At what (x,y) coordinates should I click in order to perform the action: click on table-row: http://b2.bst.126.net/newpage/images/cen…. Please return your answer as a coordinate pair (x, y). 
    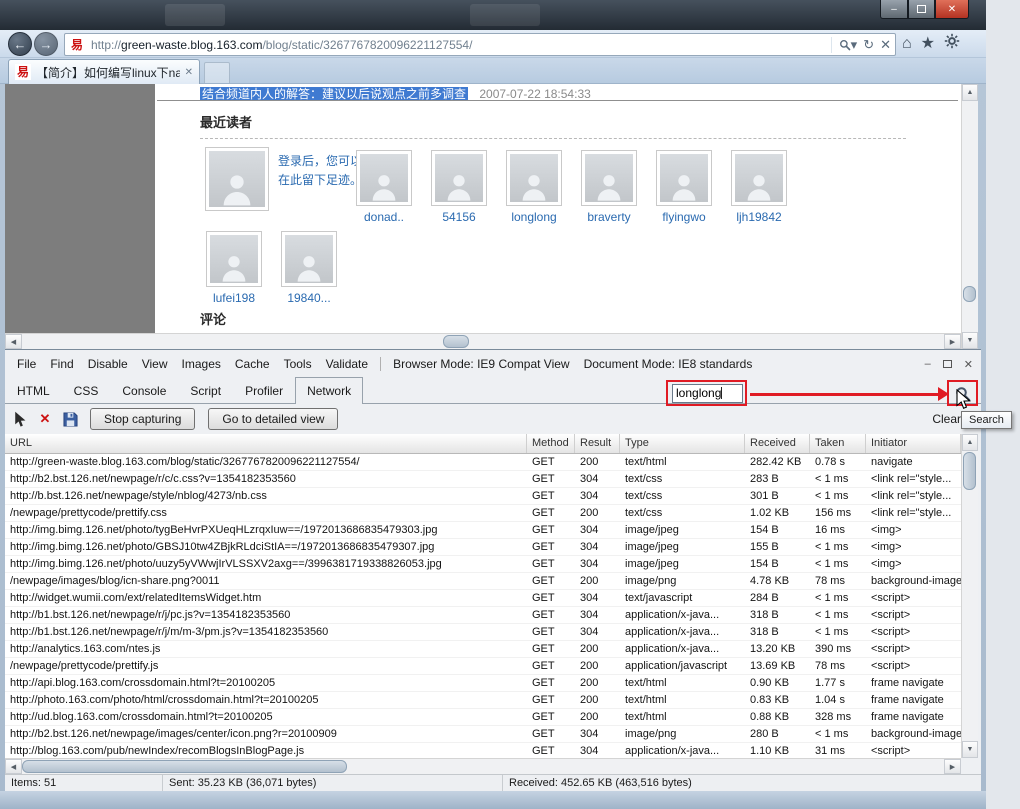
    Looking at the image, I should click on (483, 734).